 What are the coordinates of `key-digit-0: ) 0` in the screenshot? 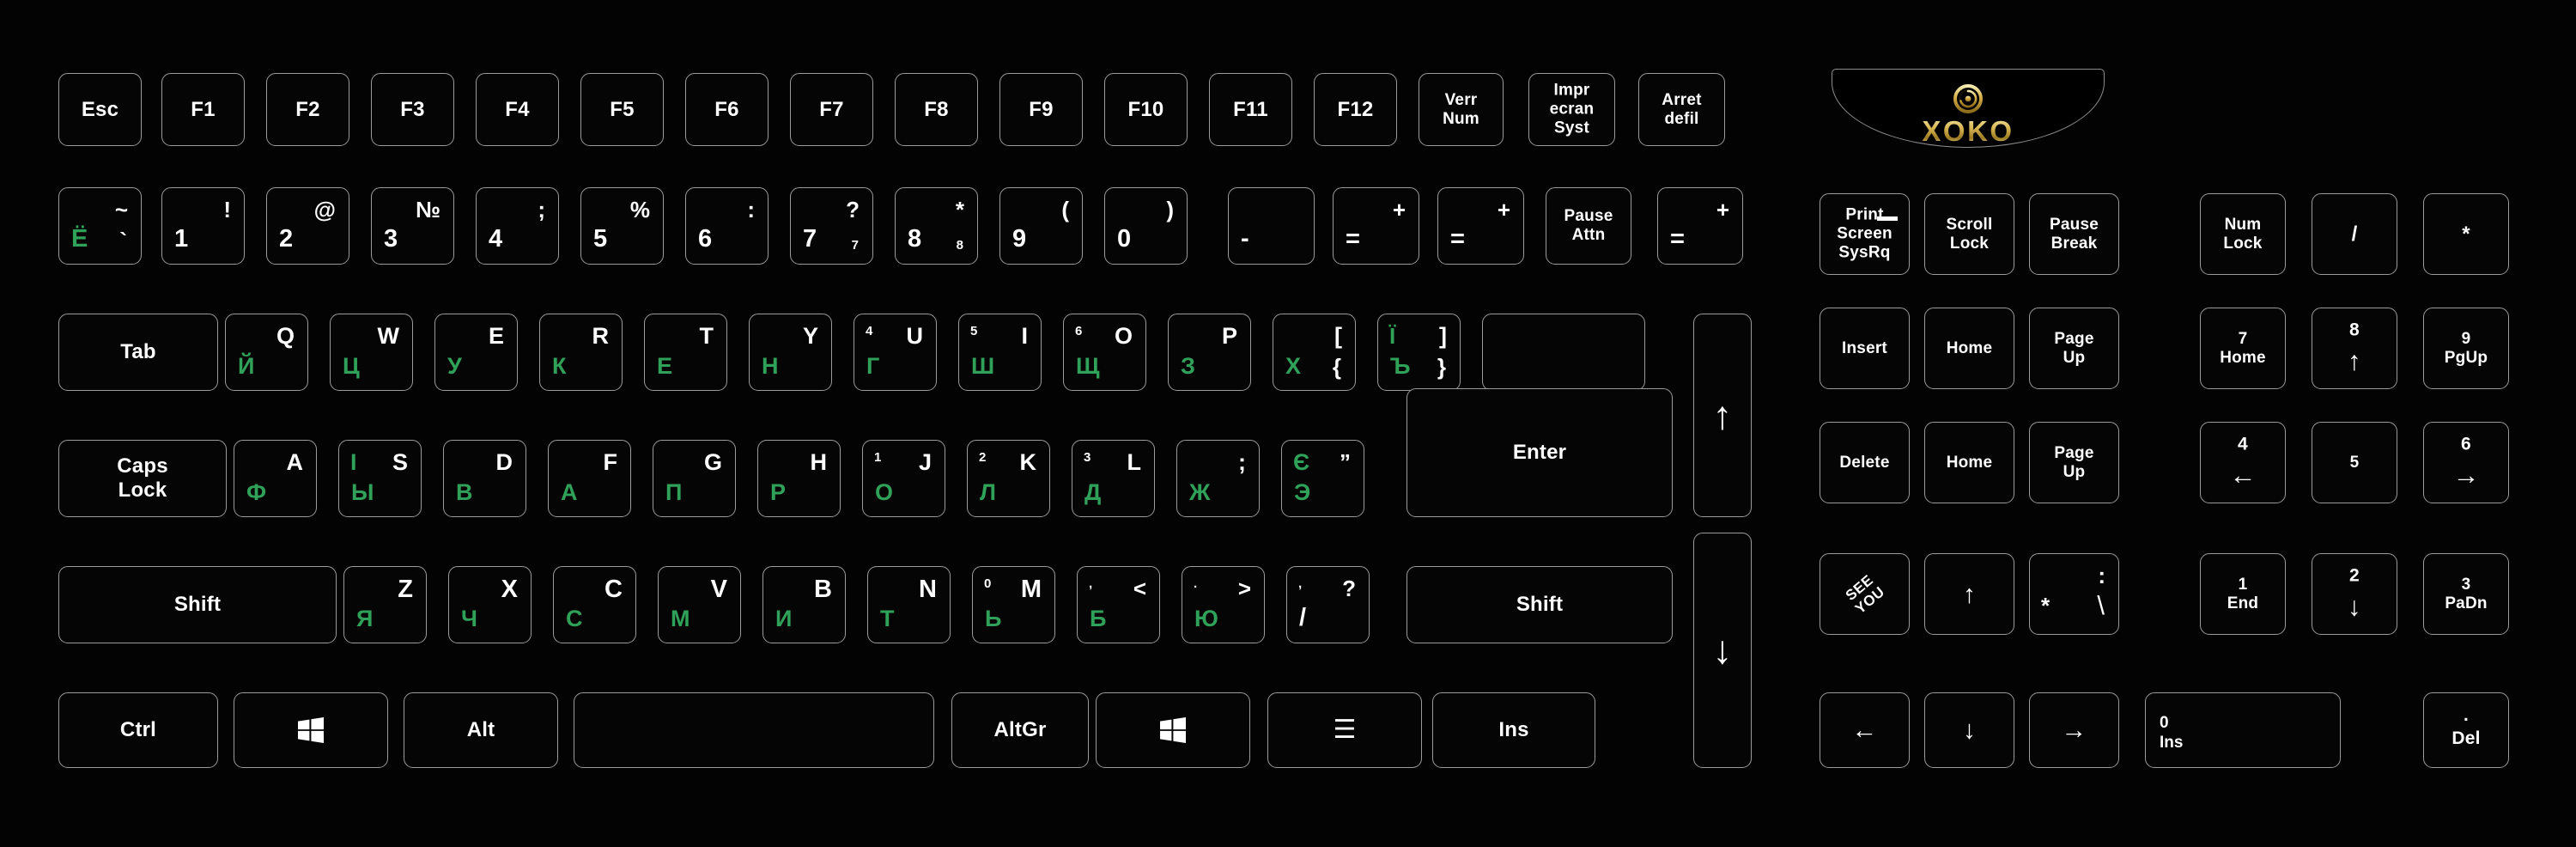 It's located at (1146, 226).